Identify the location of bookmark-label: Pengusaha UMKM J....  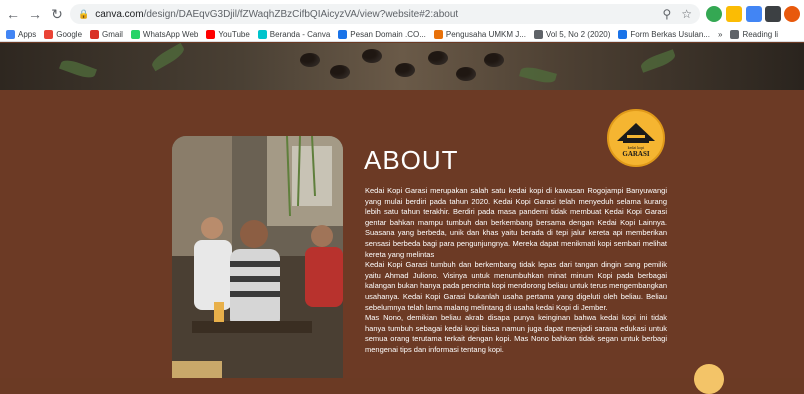
(485, 34).